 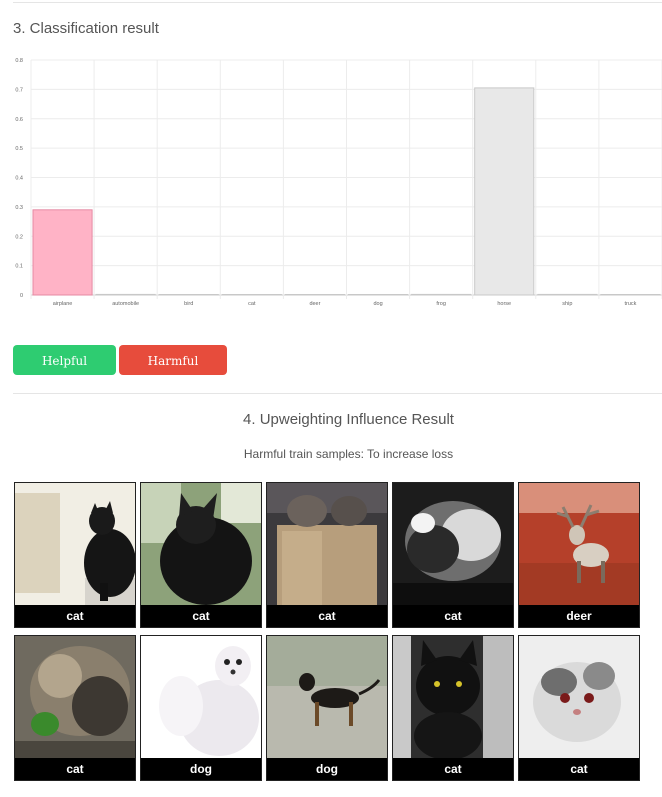 I want to click on section-divider, so click(x=337, y=393).